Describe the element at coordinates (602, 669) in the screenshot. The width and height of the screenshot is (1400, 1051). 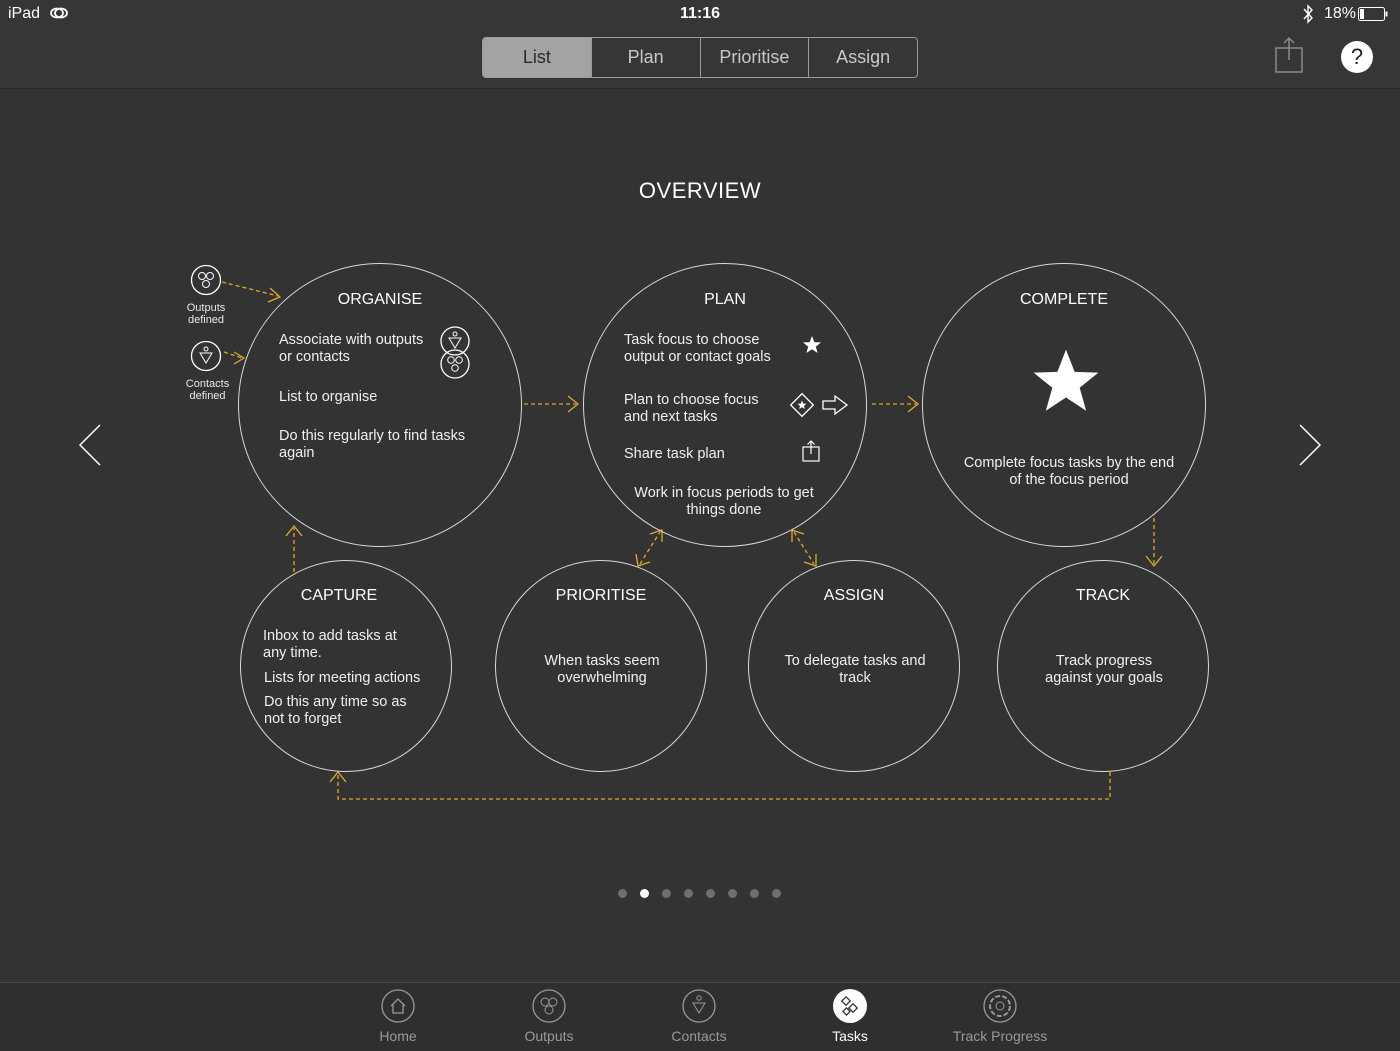
I see `prioritise-text: When tasks seem overwhelming` at that location.